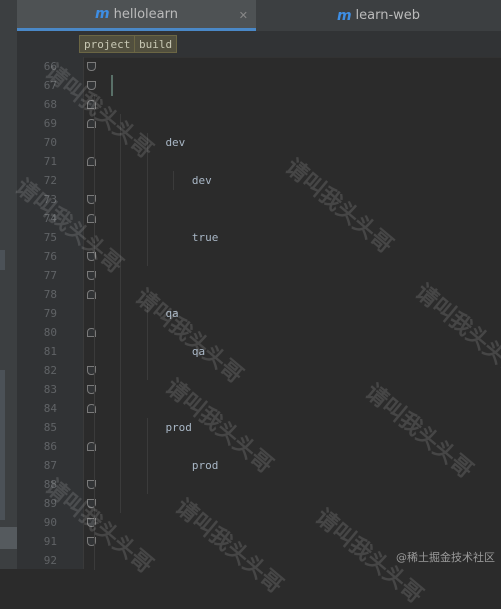 The image size is (501, 609). What do you see at coordinates (50, 408) in the screenshot?
I see `line-number: 84` at bounding box center [50, 408].